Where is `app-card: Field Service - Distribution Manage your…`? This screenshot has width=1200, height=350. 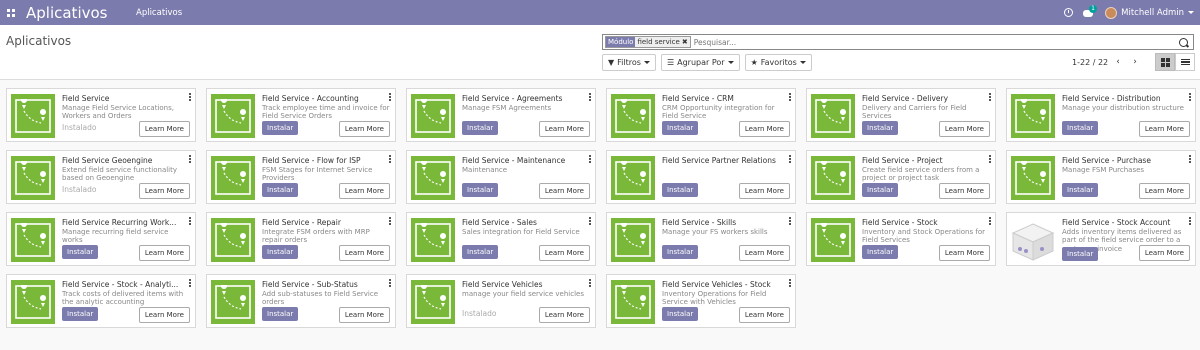
app-card: Field Service - Distribution Manage your… is located at coordinates (1101, 115).